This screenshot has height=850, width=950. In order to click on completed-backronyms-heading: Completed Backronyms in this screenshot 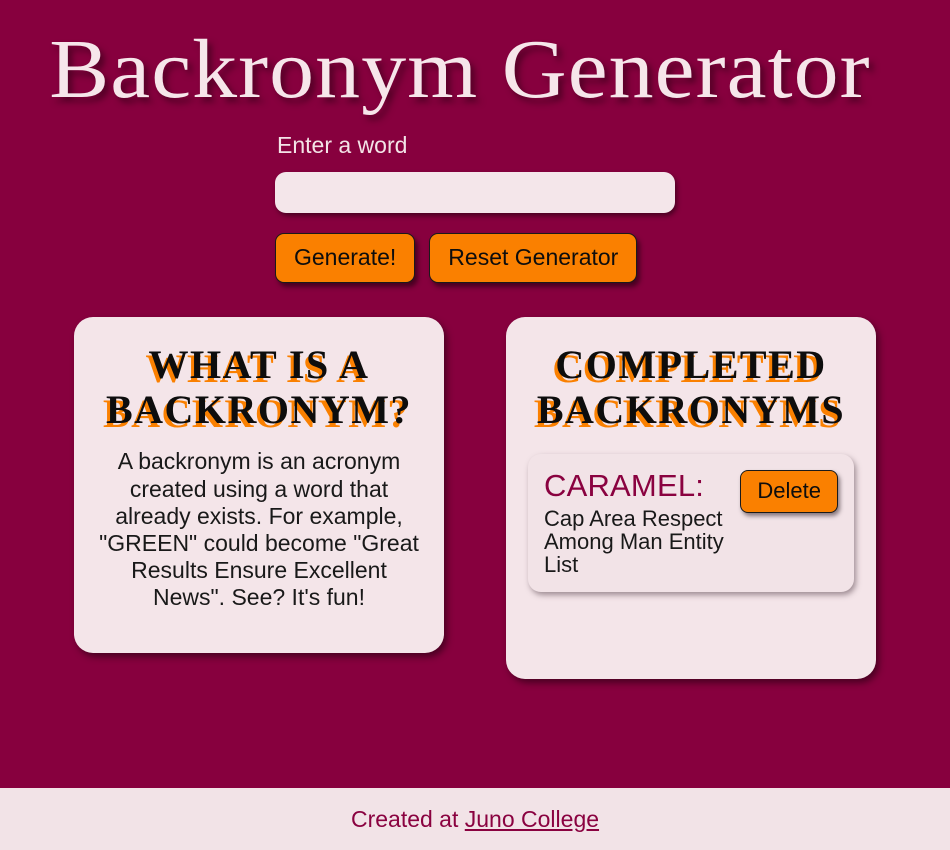, I will do `click(691, 386)`.